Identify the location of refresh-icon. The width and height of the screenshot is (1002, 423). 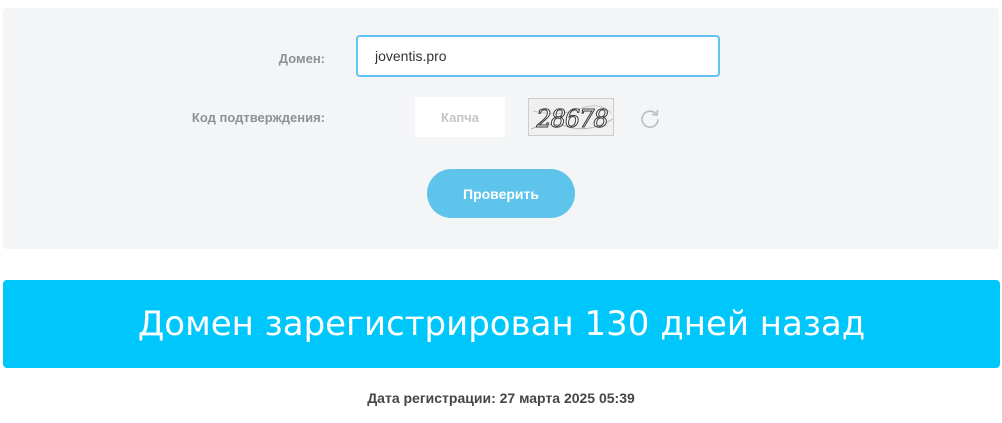
(650, 119).